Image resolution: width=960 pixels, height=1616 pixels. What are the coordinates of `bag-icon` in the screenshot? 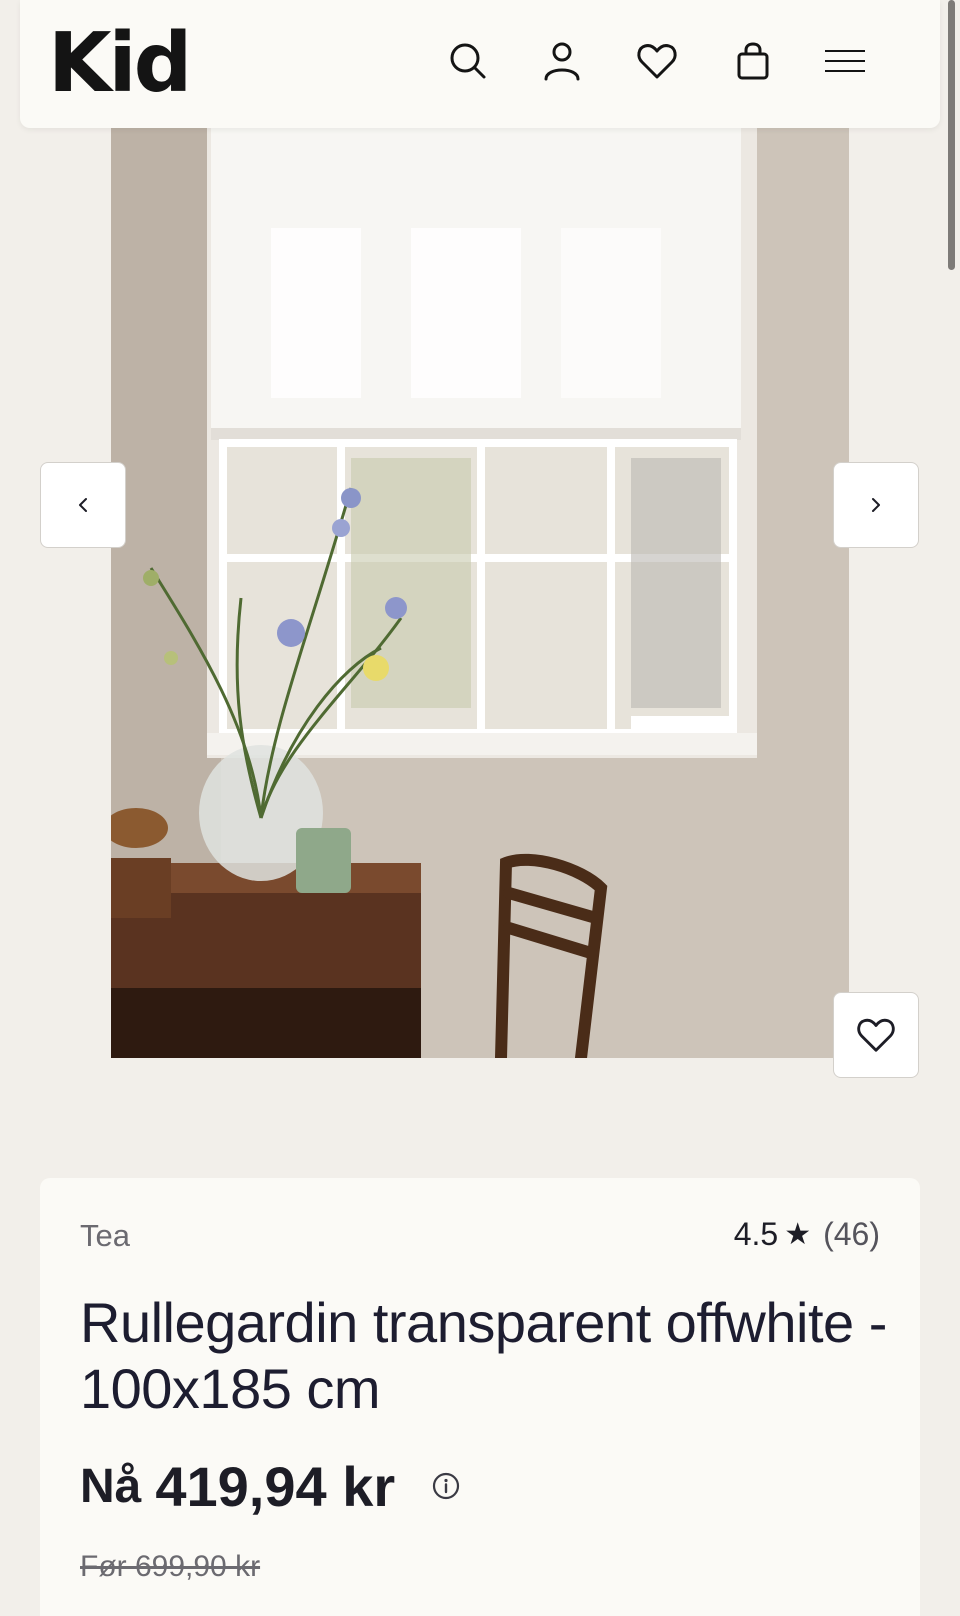 It's located at (753, 61).